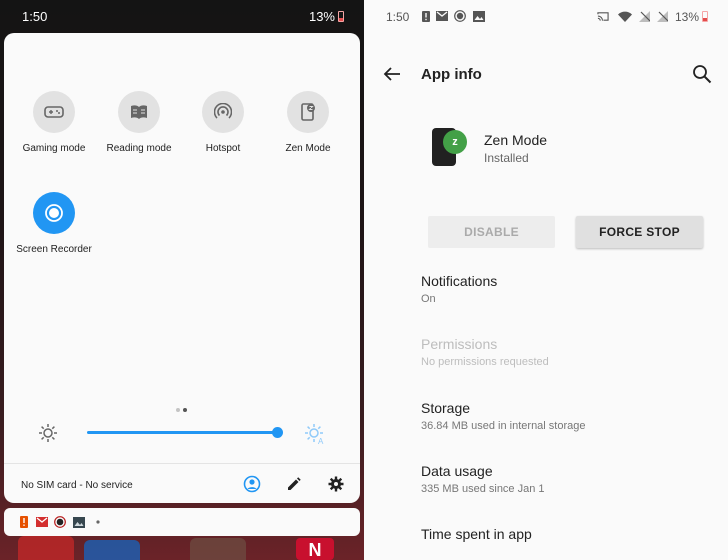  I want to click on settings-gear-icon, so click(336, 484).